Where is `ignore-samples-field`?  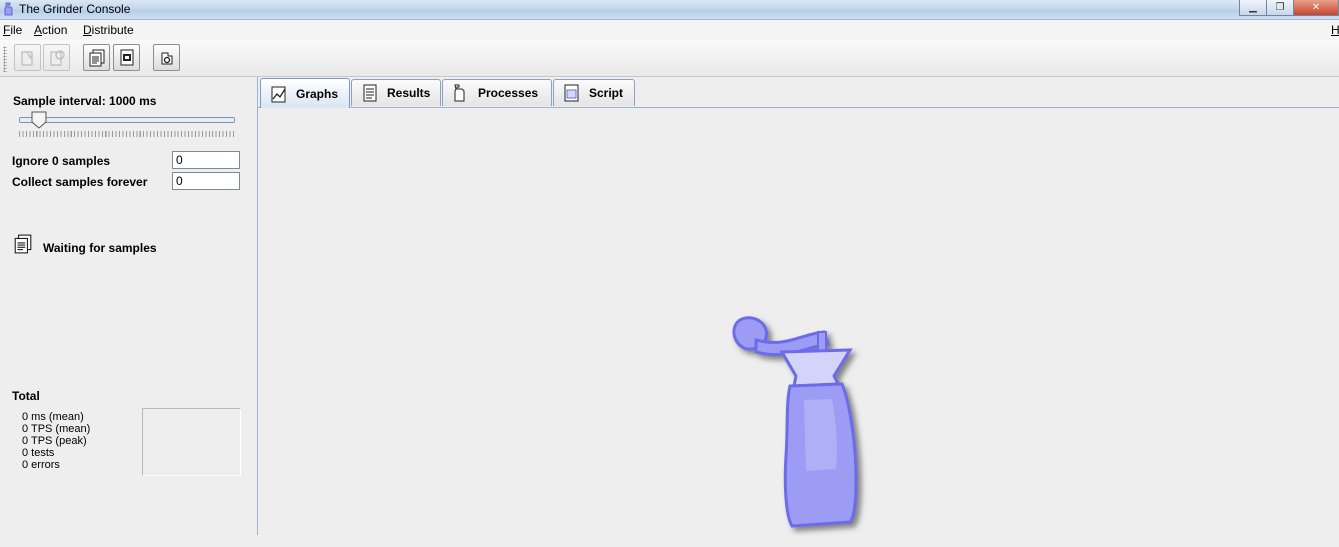 ignore-samples-field is located at coordinates (206, 160).